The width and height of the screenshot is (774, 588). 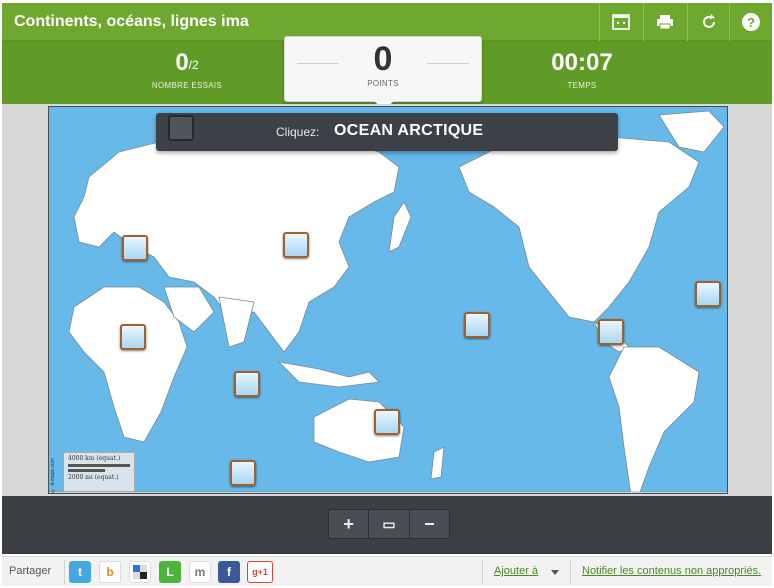 What do you see at coordinates (383, 59) in the screenshot?
I see `points-value: 0` at bounding box center [383, 59].